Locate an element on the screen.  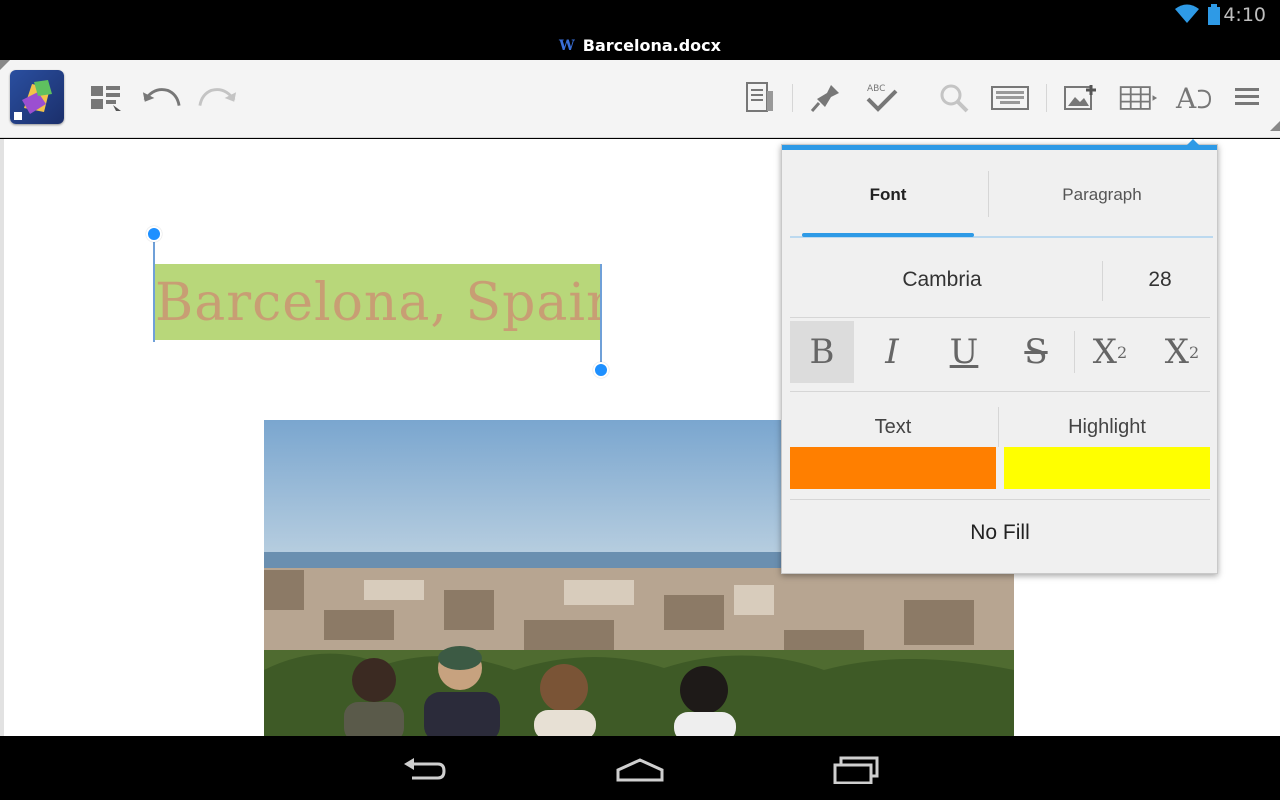
color-divider is located at coordinates (998, 427).